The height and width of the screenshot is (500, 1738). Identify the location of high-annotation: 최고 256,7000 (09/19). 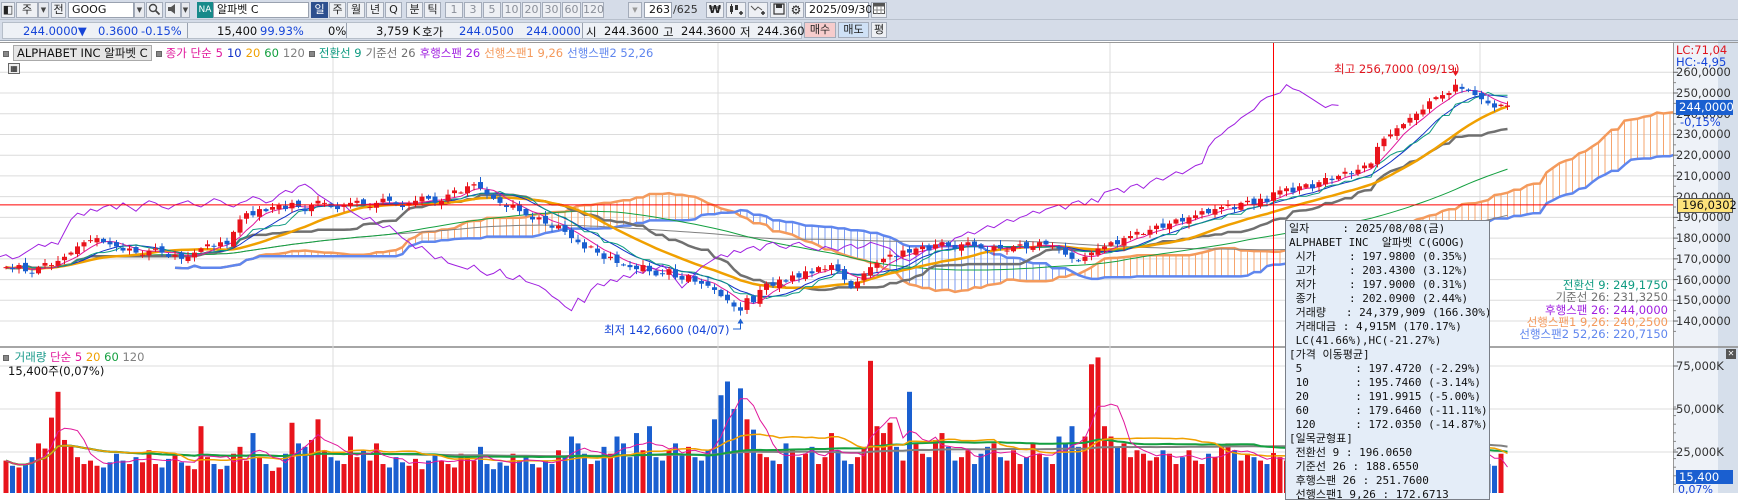
(1397, 69).